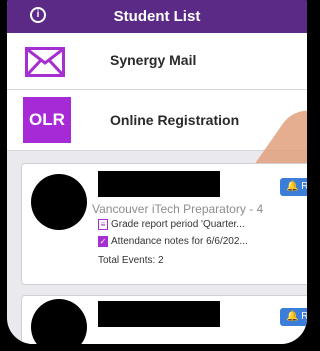 This screenshot has width=320, height=351. What do you see at coordinates (103, 241) in the screenshot?
I see `checkbox-icon: ✓` at bounding box center [103, 241].